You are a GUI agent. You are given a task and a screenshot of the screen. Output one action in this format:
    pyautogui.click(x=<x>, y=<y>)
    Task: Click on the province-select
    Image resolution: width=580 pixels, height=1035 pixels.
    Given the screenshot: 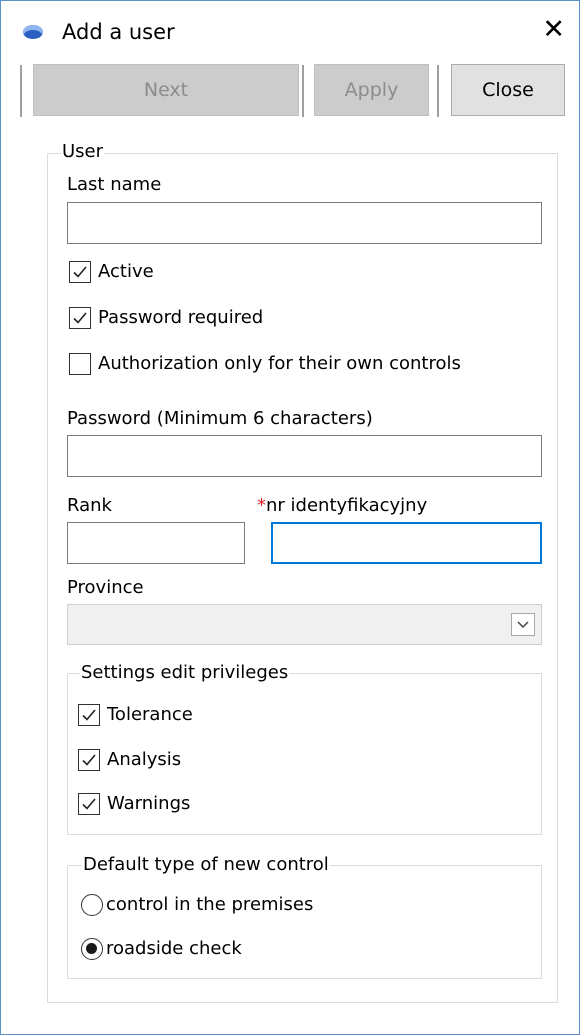 What is the action you would take?
    pyautogui.click(x=304, y=624)
    